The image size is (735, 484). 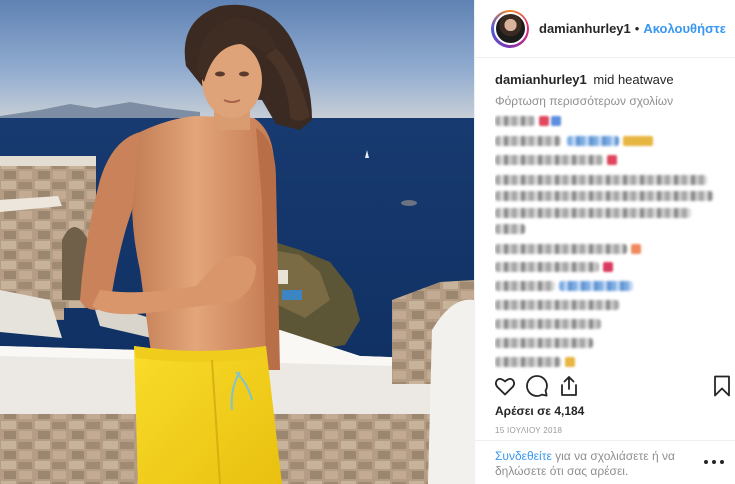 I want to click on bookmark-icon, so click(x=722, y=386).